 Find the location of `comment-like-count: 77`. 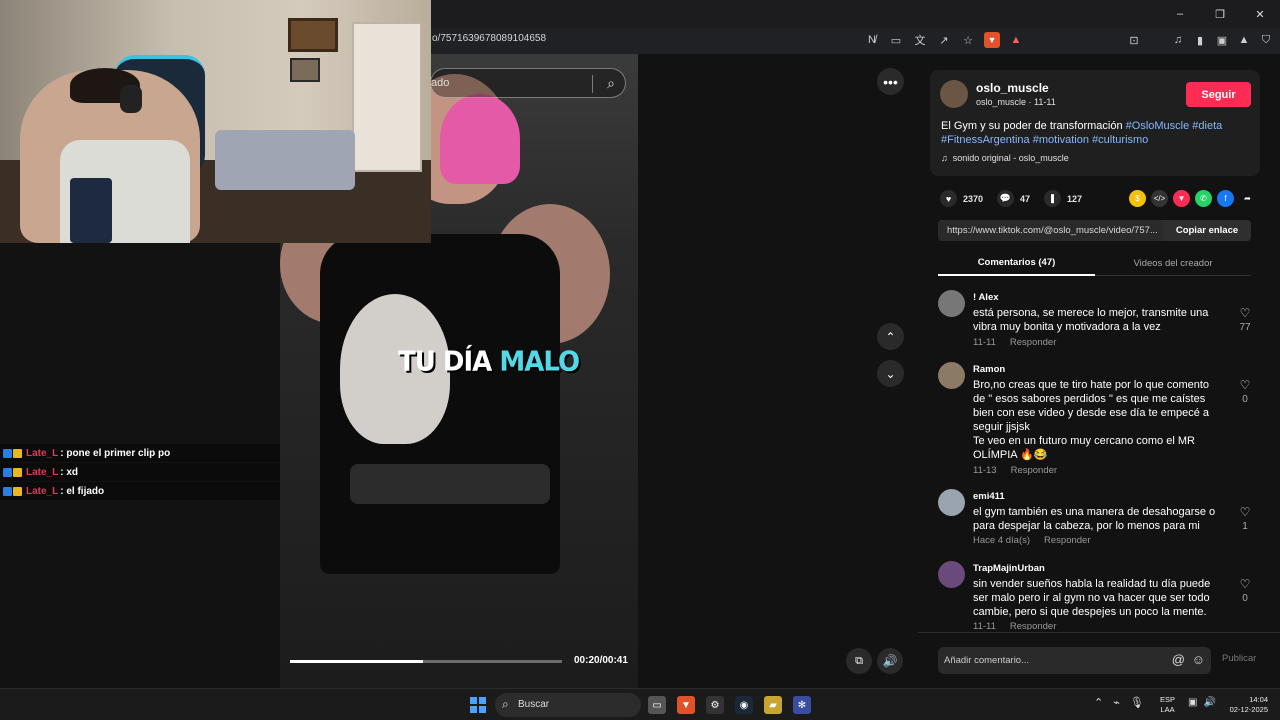

comment-like-count: 77 is located at coordinates (1245, 327).